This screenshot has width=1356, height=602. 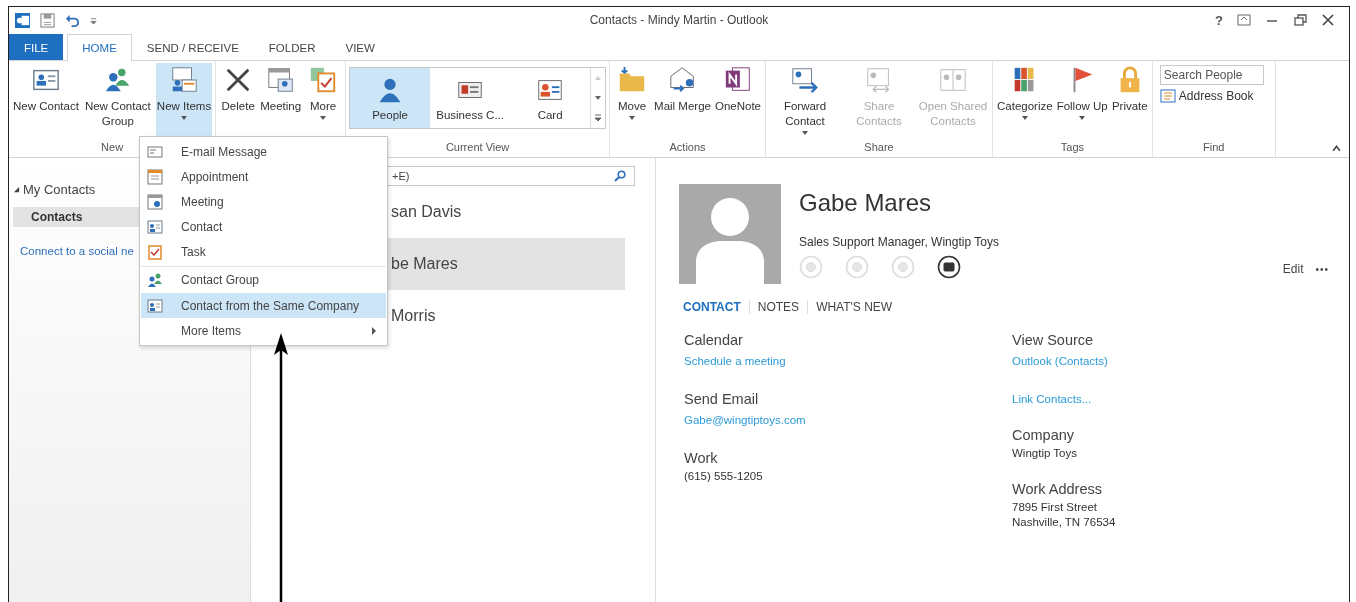 What do you see at coordinates (632, 100) in the screenshot?
I see `ribbon-button: Move` at bounding box center [632, 100].